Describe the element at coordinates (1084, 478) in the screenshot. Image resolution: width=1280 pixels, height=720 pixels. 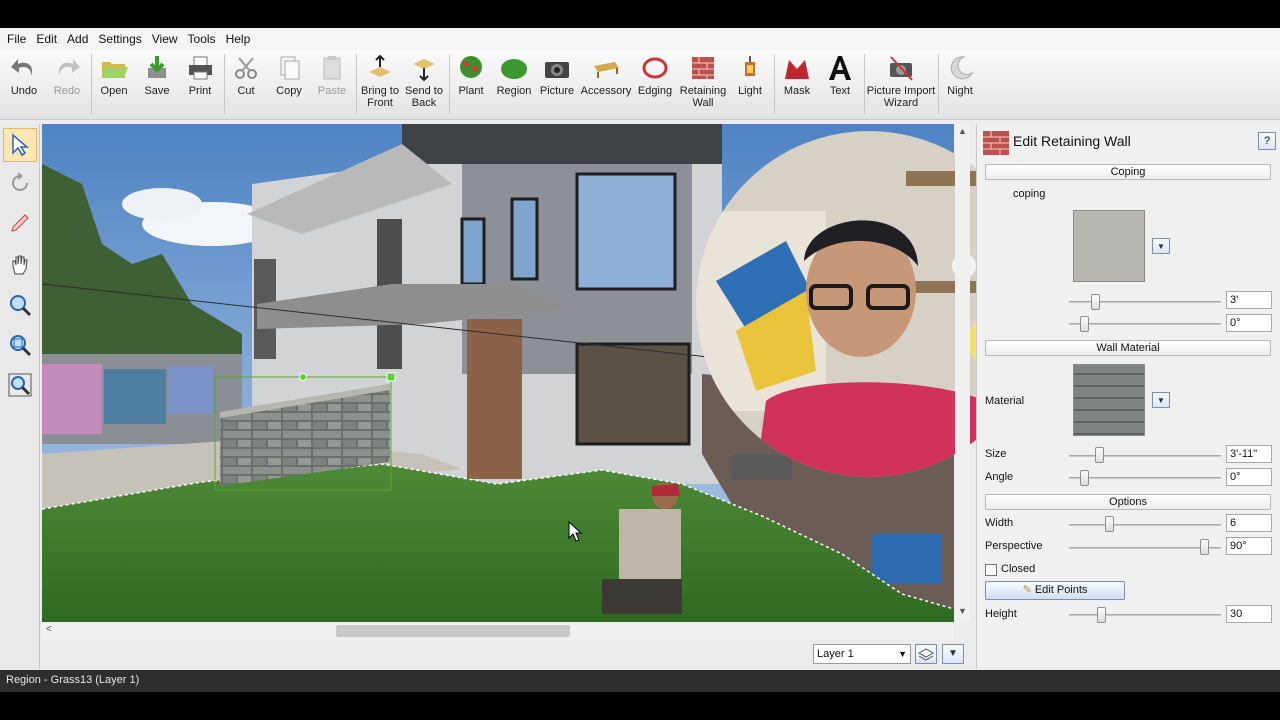
I see `angle-slider-thumb` at that location.